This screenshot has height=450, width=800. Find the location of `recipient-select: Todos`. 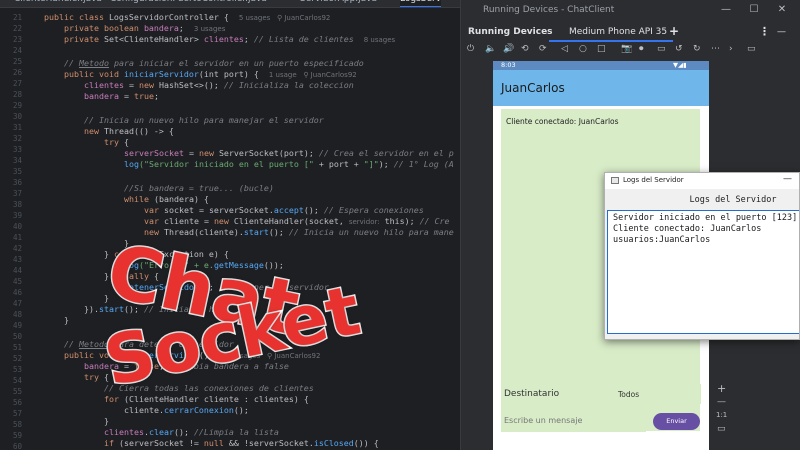

recipient-select: Todos is located at coordinates (654, 394).